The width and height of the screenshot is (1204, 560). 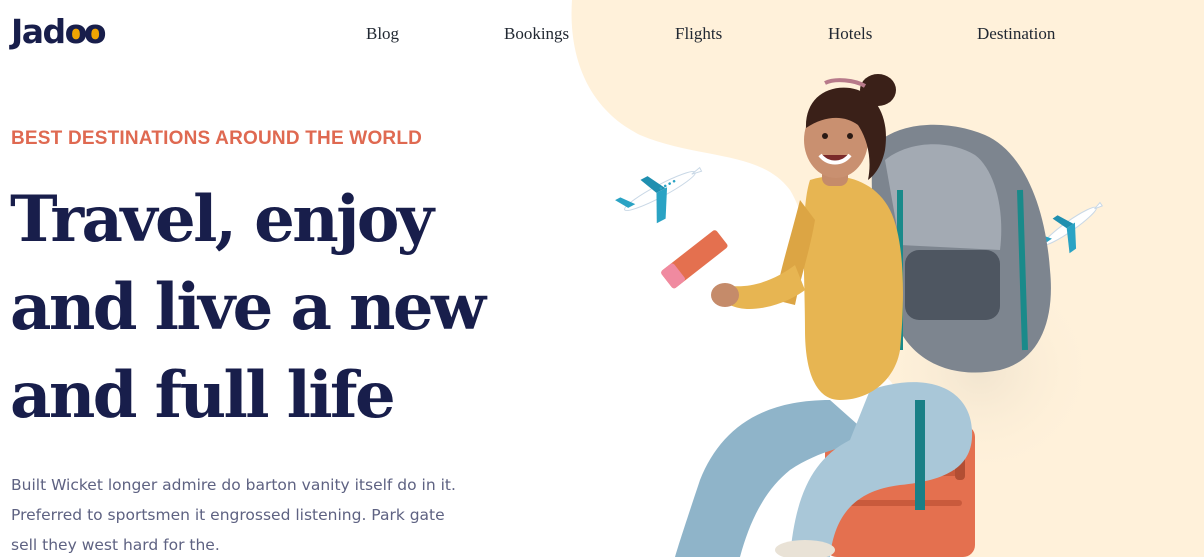 I want to click on logo-text: Jadoo, so click(x=59, y=31).